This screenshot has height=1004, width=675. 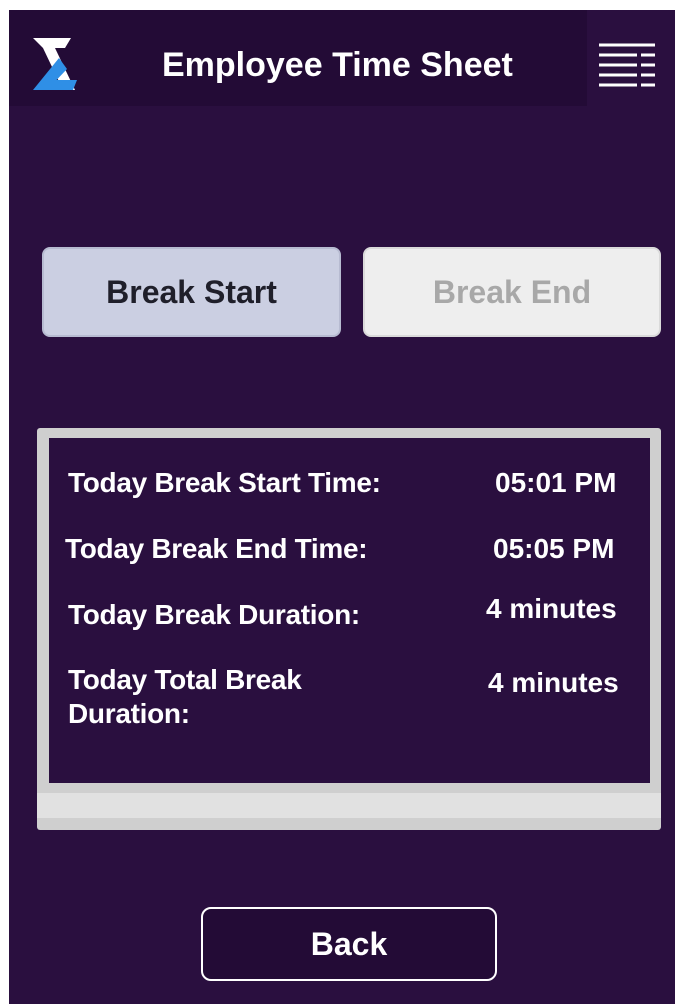 What do you see at coordinates (627, 65) in the screenshot?
I see `hamburger-menu-icon` at bounding box center [627, 65].